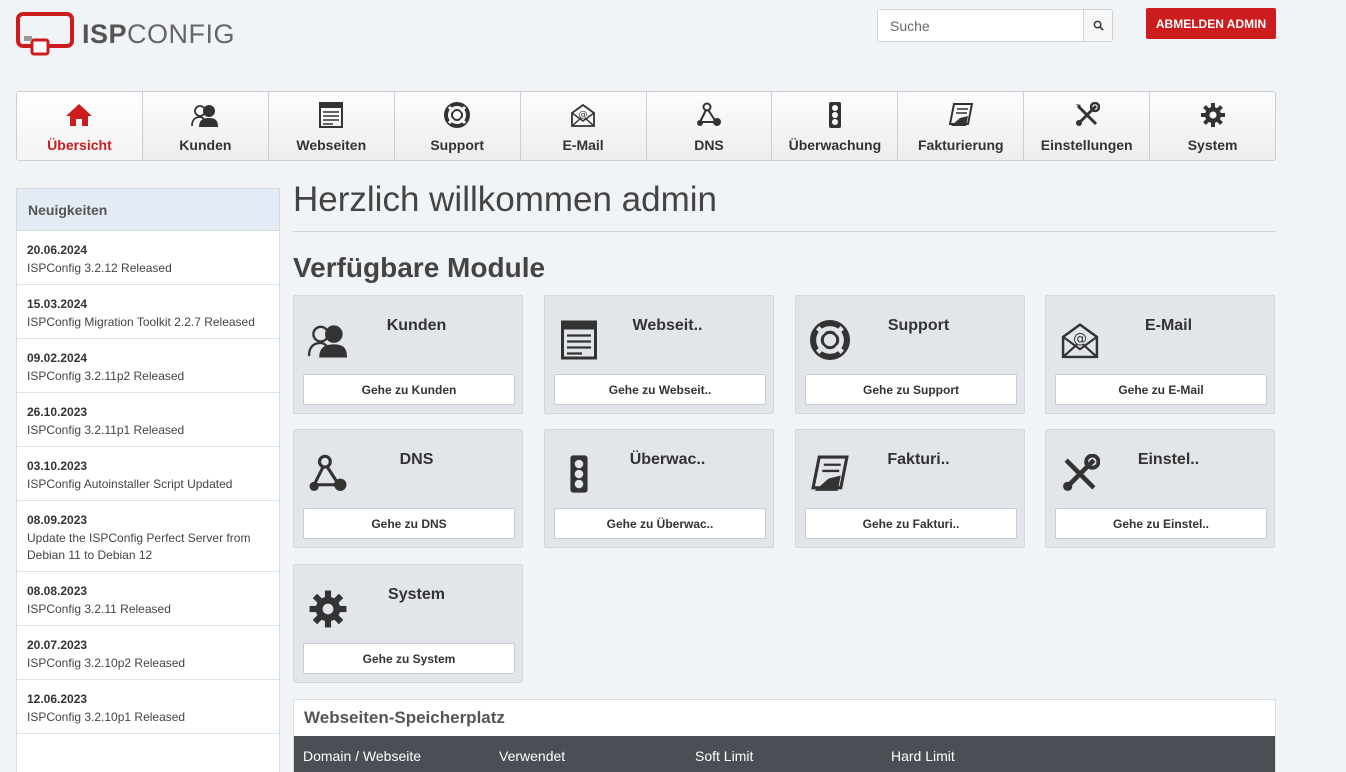 The height and width of the screenshot is (772, 1346). I want to click on search-box, so click(995, 25).